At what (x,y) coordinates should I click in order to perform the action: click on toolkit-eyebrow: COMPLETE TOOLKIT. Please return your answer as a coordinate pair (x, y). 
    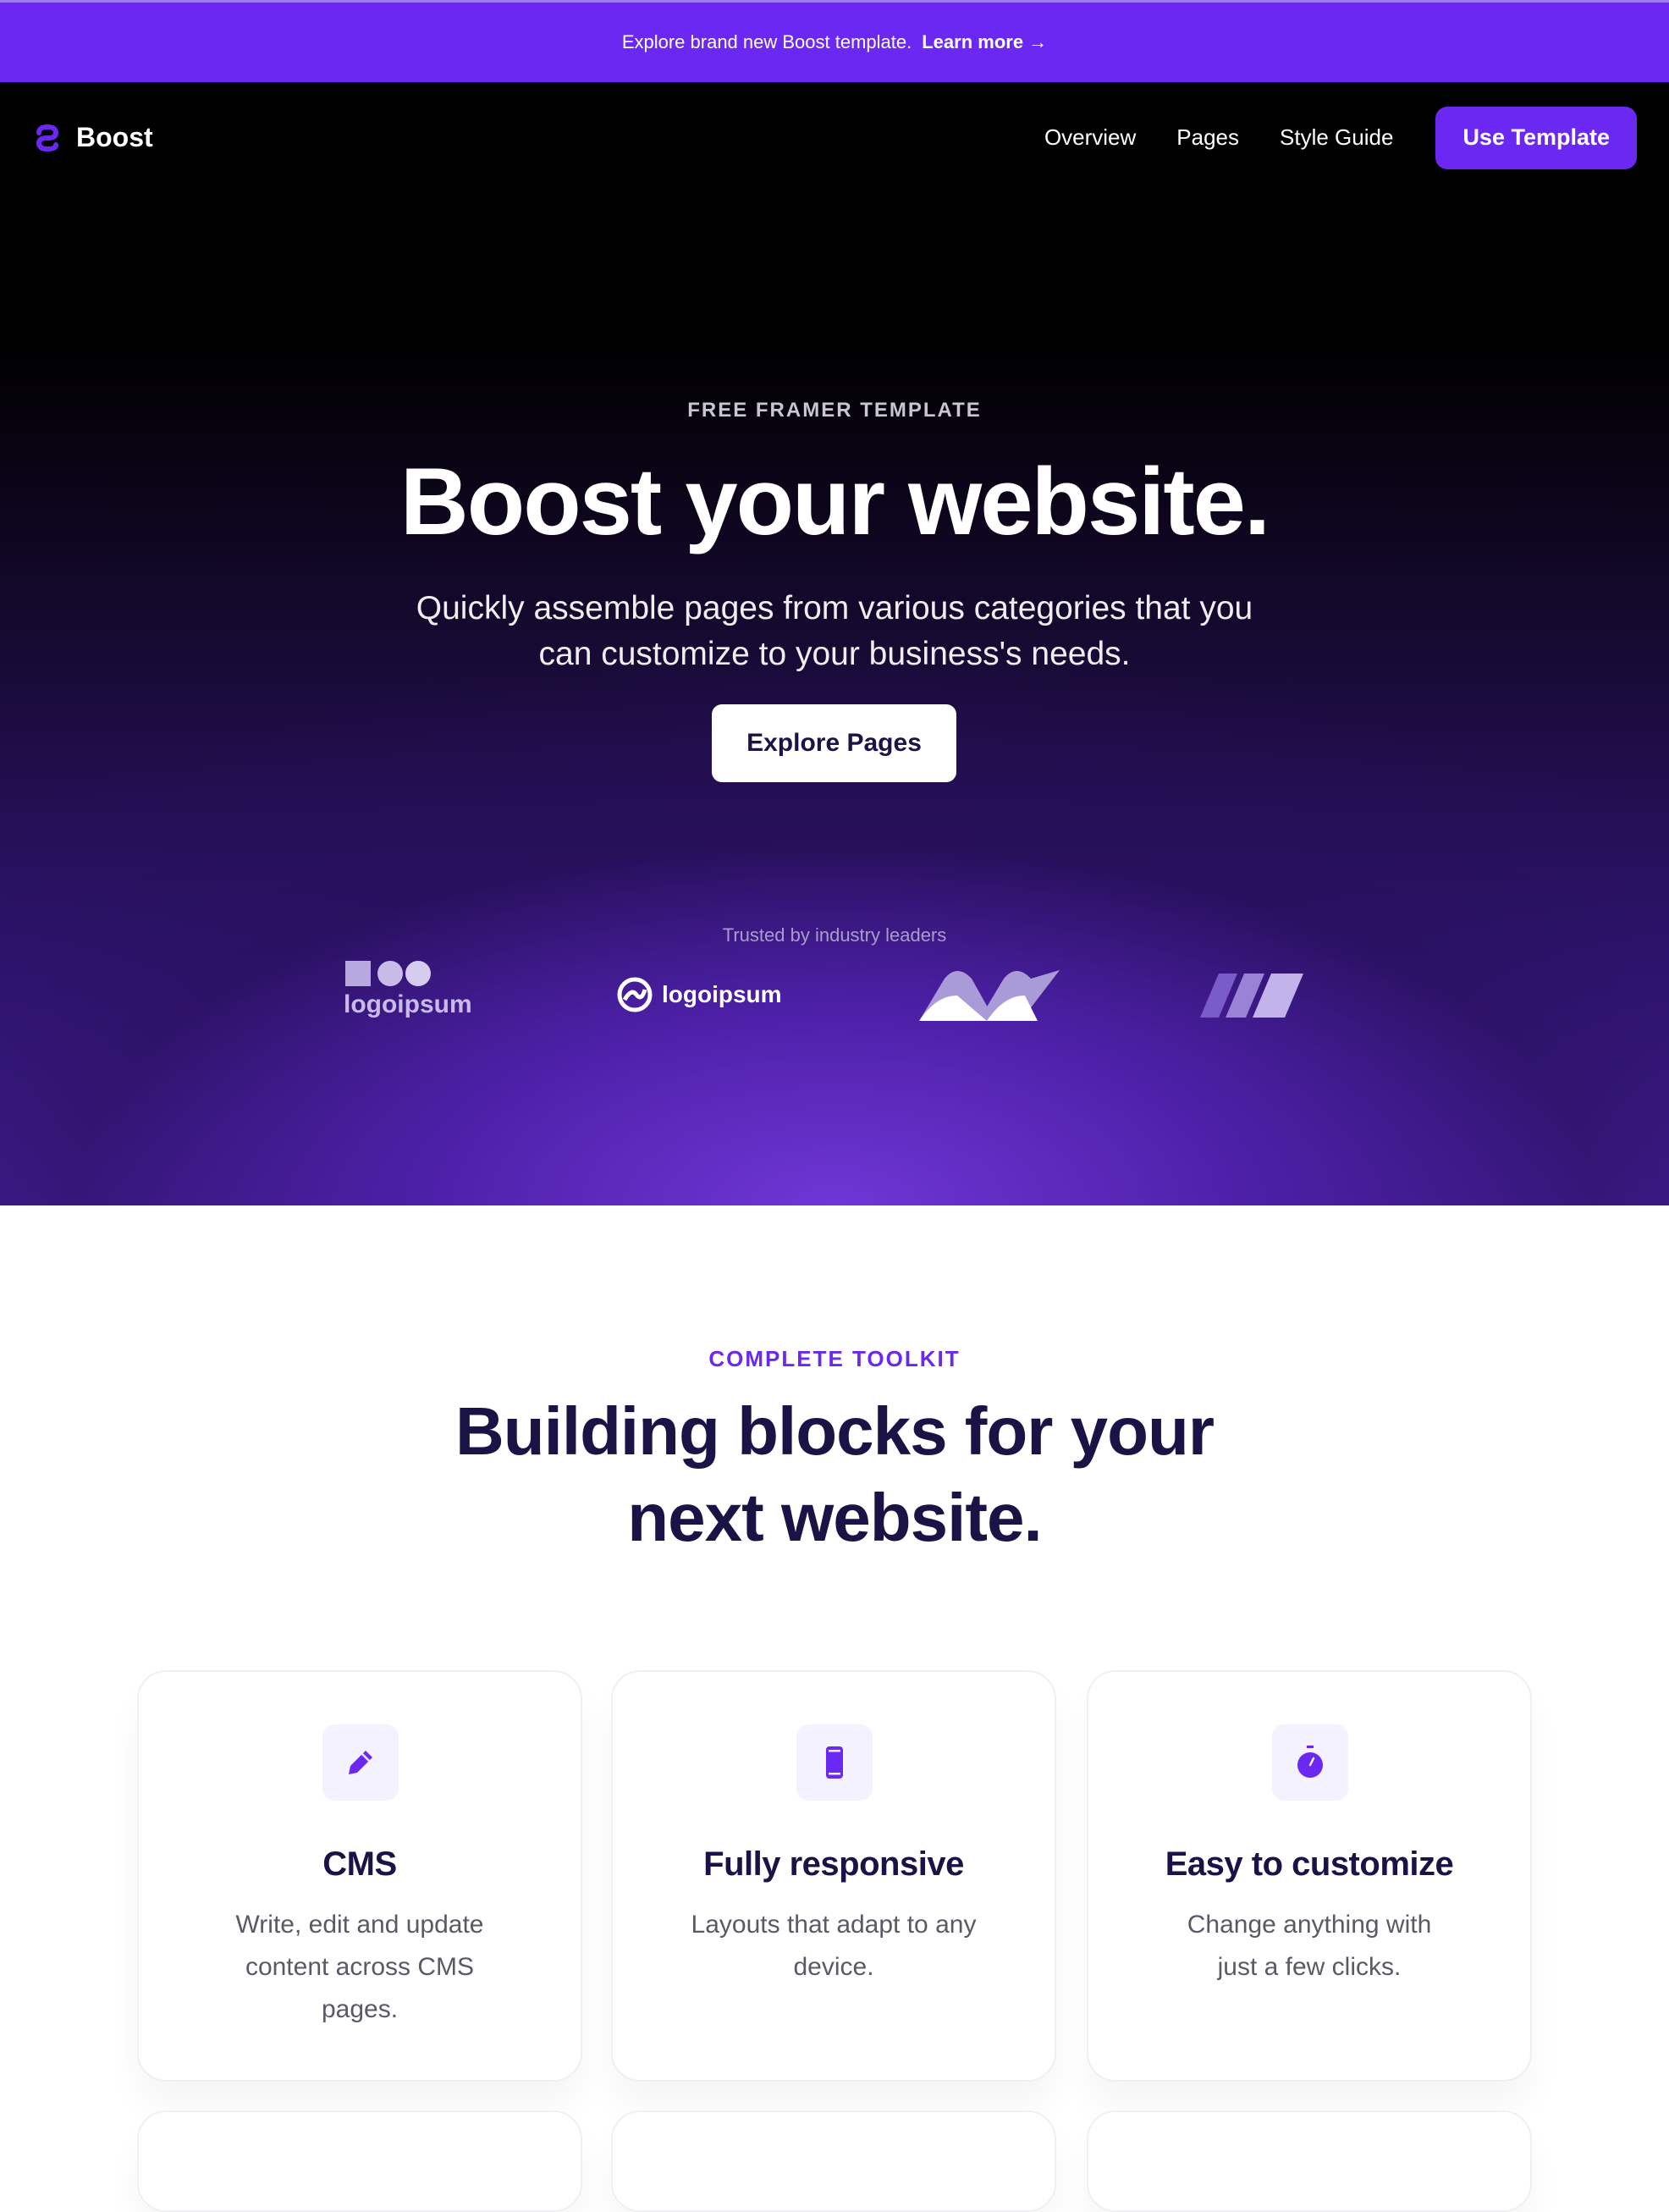
    Looking at the image, I should click on (835, 1358).